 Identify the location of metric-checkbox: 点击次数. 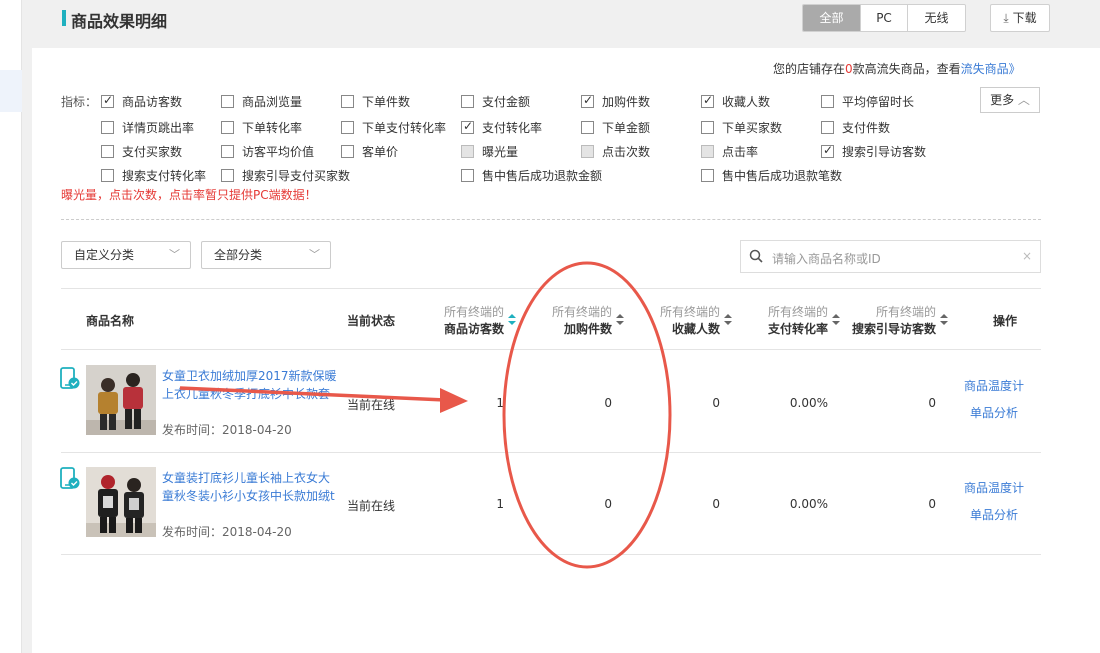
(615, 151).